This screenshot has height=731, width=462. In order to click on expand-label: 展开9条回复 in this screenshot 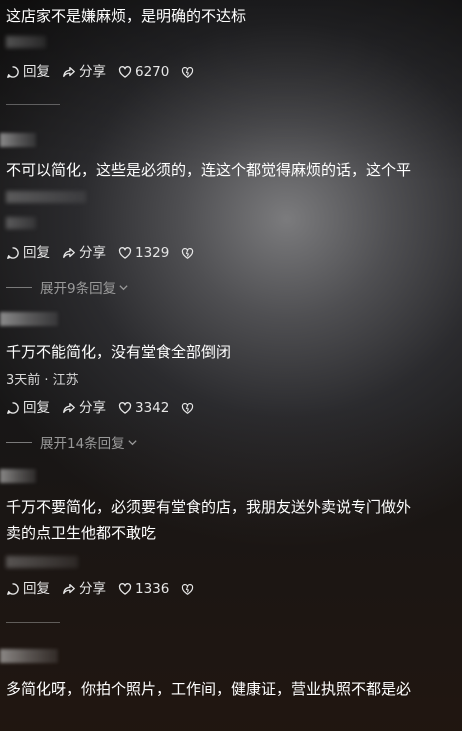, I will do `click(78, 289)`.